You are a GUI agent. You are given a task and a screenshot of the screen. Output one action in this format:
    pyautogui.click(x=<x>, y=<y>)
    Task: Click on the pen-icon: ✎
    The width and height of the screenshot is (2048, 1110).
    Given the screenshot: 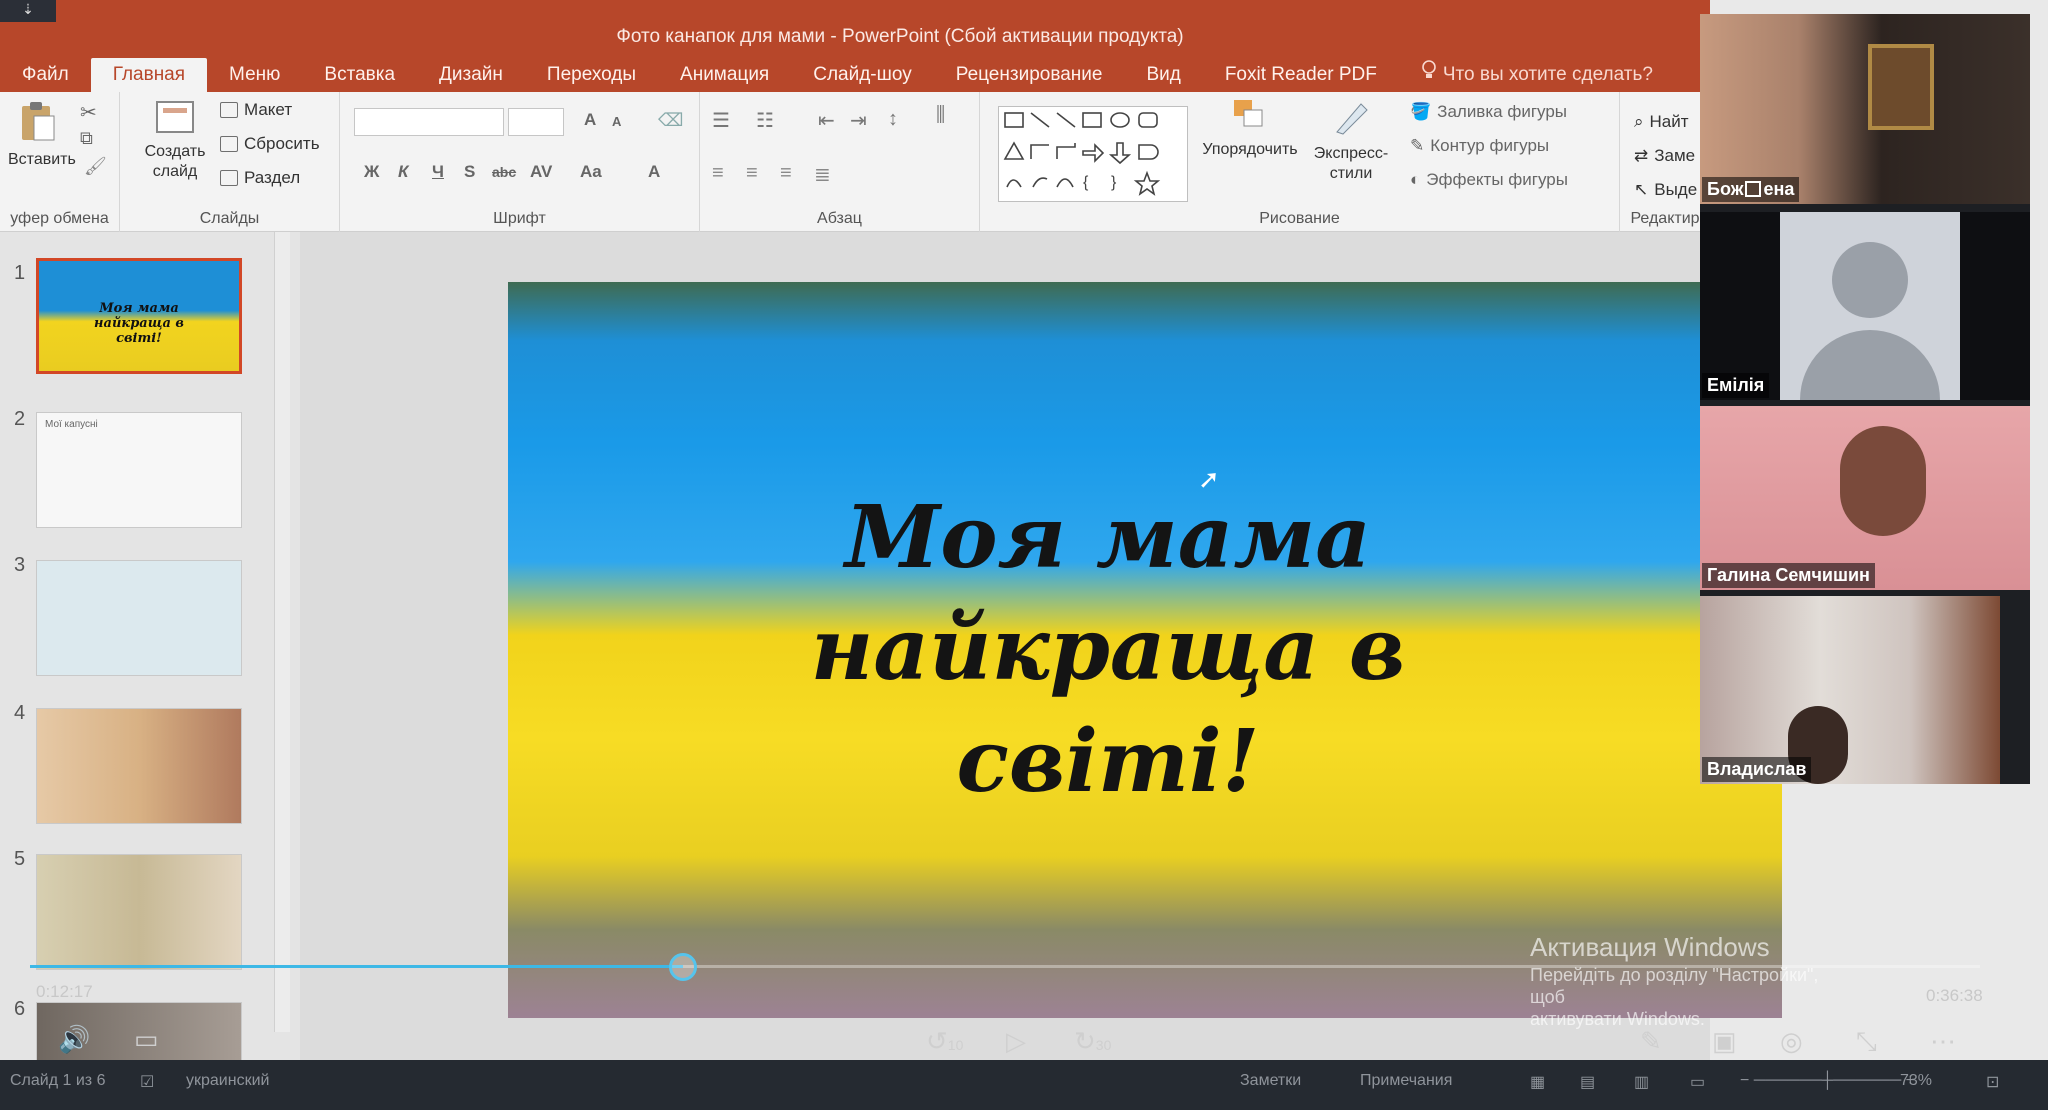 What is the action you would take?
    pyautogui.click(x=1651, y=1041)
    